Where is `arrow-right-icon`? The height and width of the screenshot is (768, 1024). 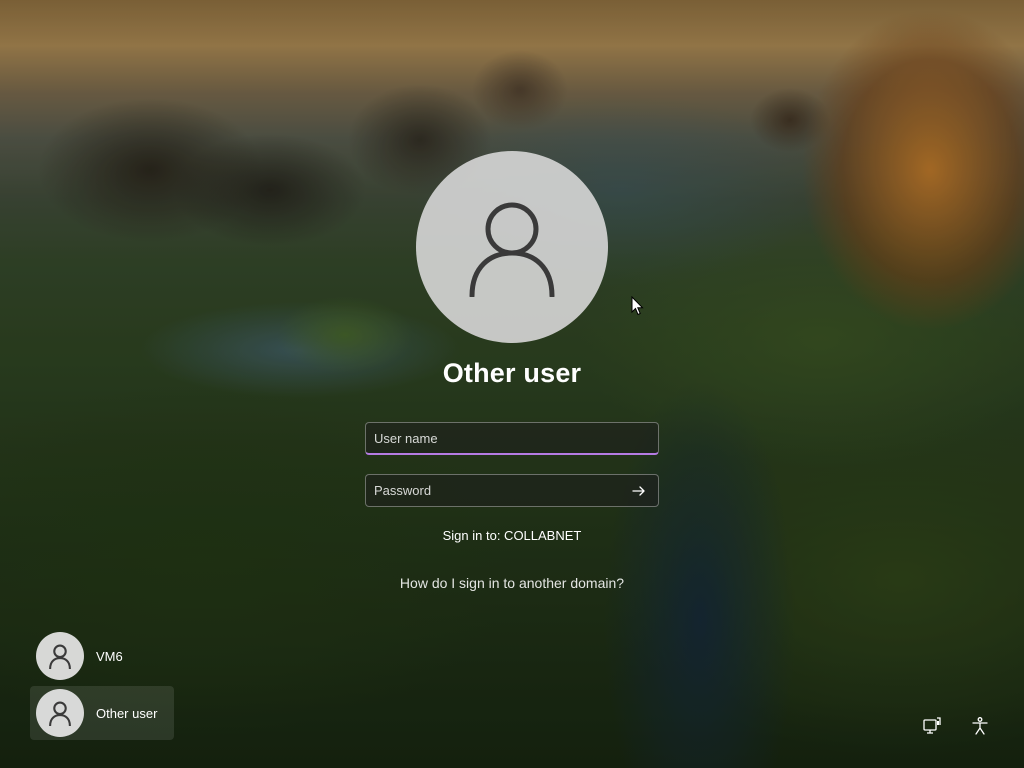 arrow-right-icon is located at coordinates (638, 491).